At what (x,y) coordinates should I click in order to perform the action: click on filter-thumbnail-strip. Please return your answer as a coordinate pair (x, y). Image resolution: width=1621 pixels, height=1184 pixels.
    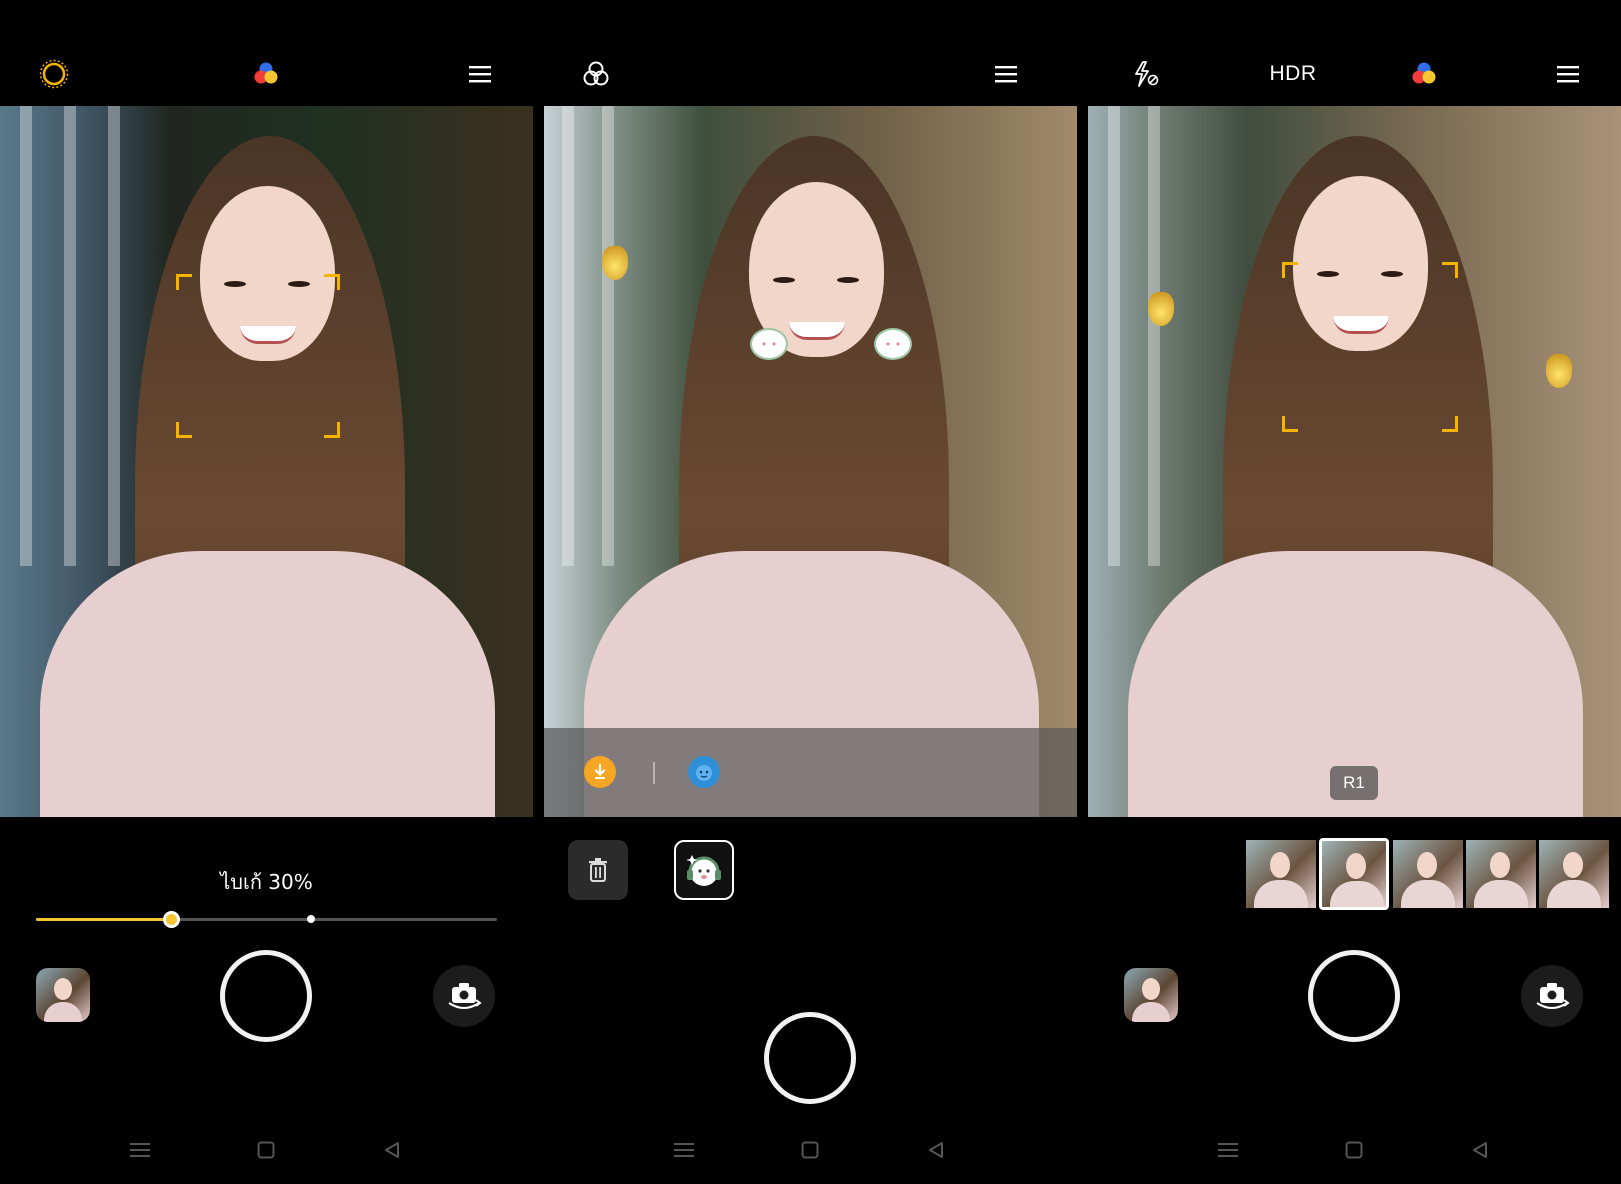
    Looking at the image, I should click on (1433, 874).